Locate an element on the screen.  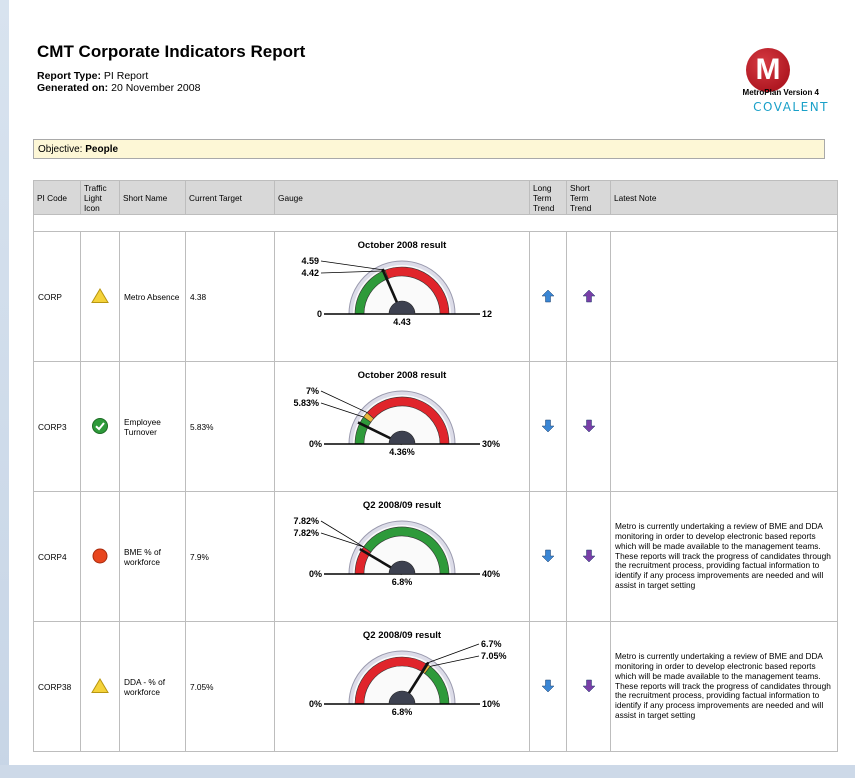
gauge-cell: October 2008 result 0% 30% 4.36% 7% 5.83% is located at coordinates (402, 426).